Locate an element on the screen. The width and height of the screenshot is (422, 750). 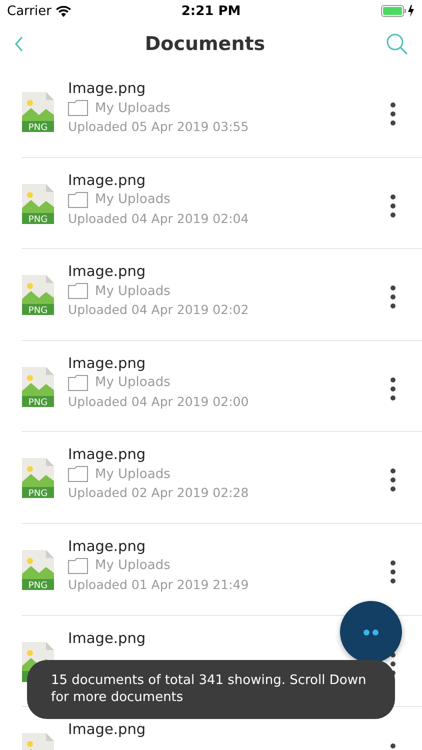
upload-date: Uploaded 04 Apr 2019 02:04 is located at coordinates (159, 218).